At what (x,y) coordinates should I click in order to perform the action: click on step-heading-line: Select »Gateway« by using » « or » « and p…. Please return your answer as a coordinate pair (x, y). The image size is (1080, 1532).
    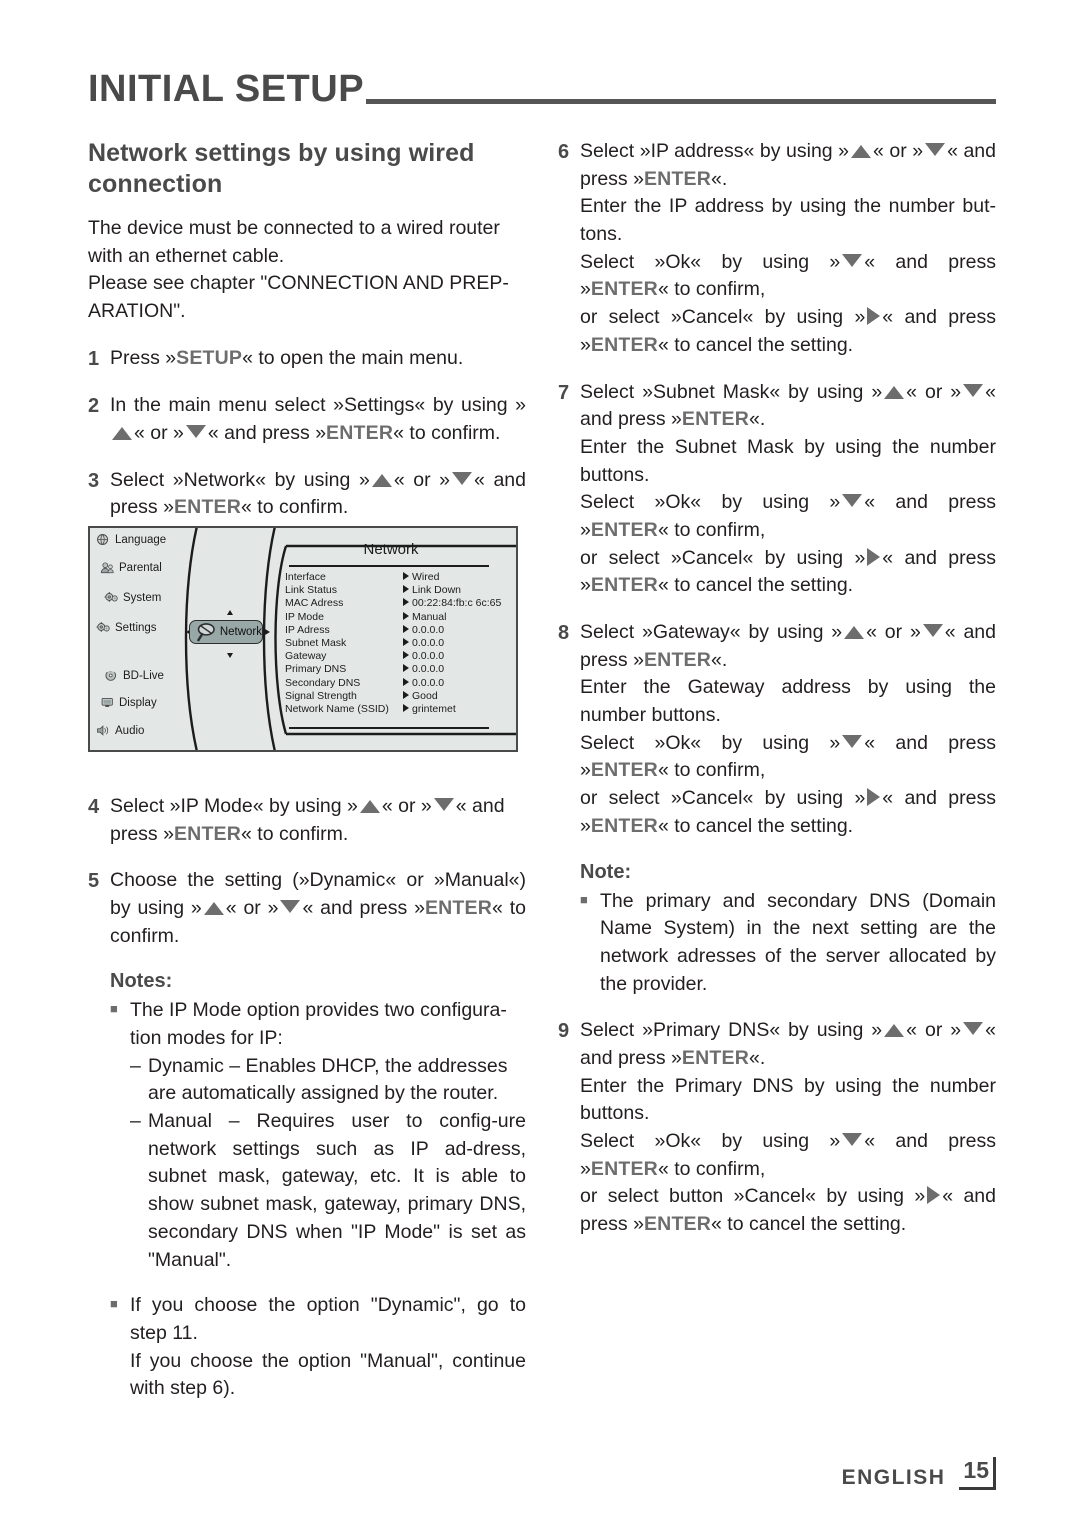
    Looking at the image, I should click on (788, 646).